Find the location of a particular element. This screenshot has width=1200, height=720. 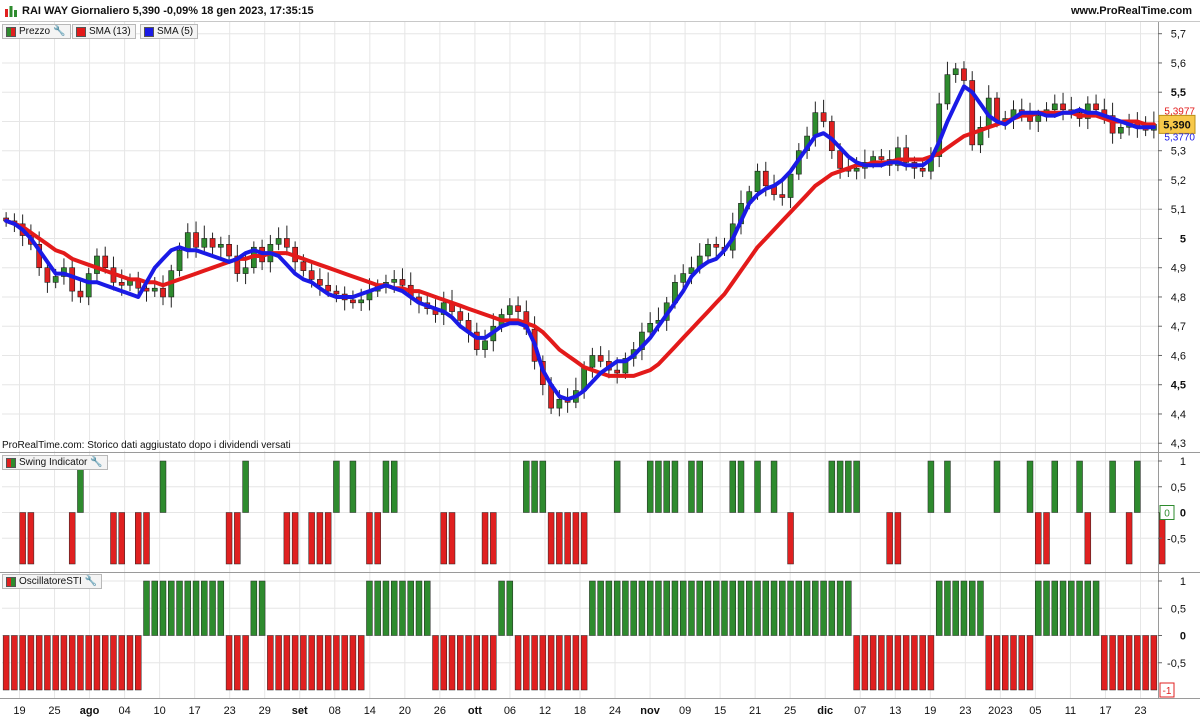

sma13-legend: SMA (13) is located at coordinates (104, 31).